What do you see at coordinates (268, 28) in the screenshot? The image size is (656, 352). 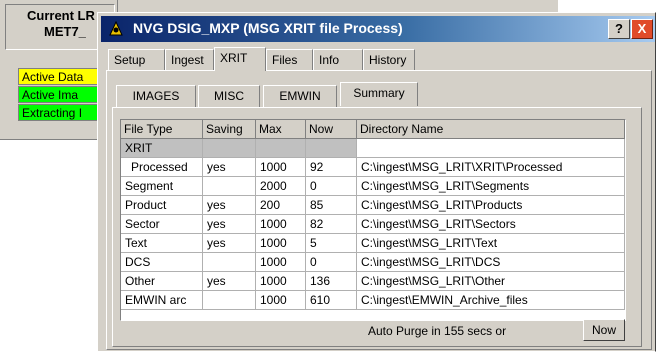 I see `window-title: NVG DSIG_MXP (MSG XRIT file Process)` at bounding box center [268, 28].